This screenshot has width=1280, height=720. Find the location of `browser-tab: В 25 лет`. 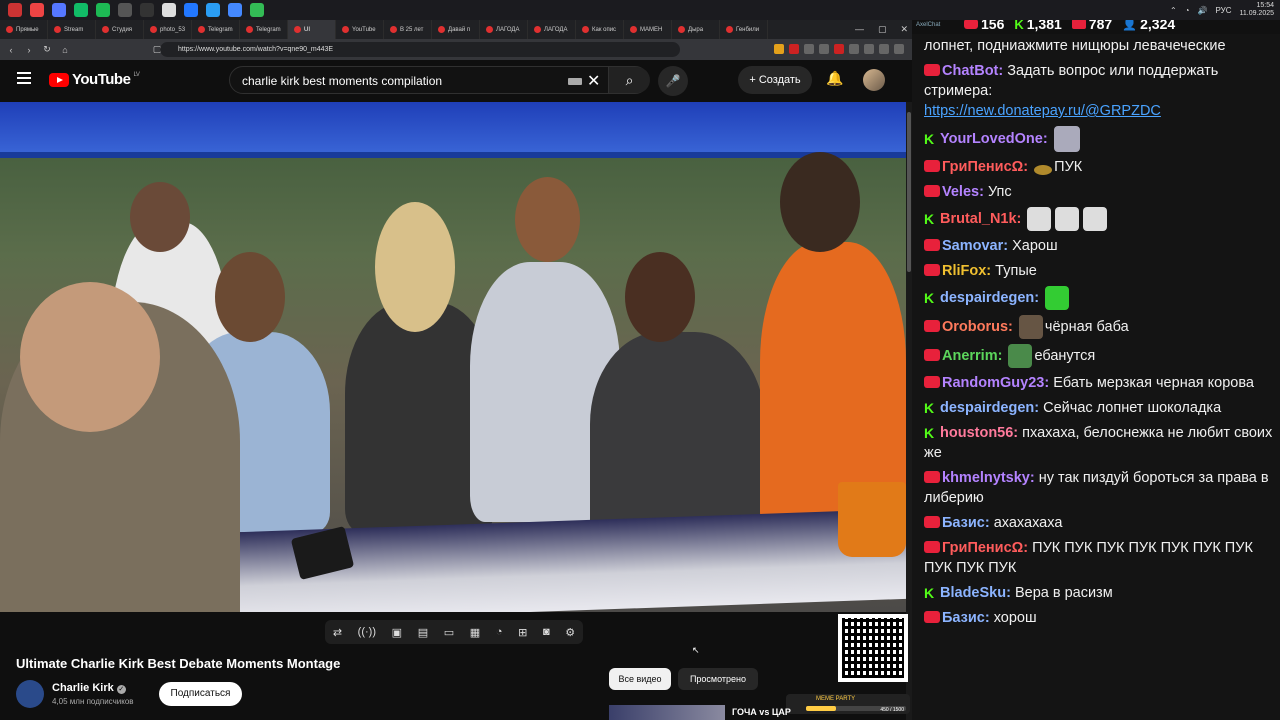

browser-tab: В 25 лет is located at coordinates (408, 29).